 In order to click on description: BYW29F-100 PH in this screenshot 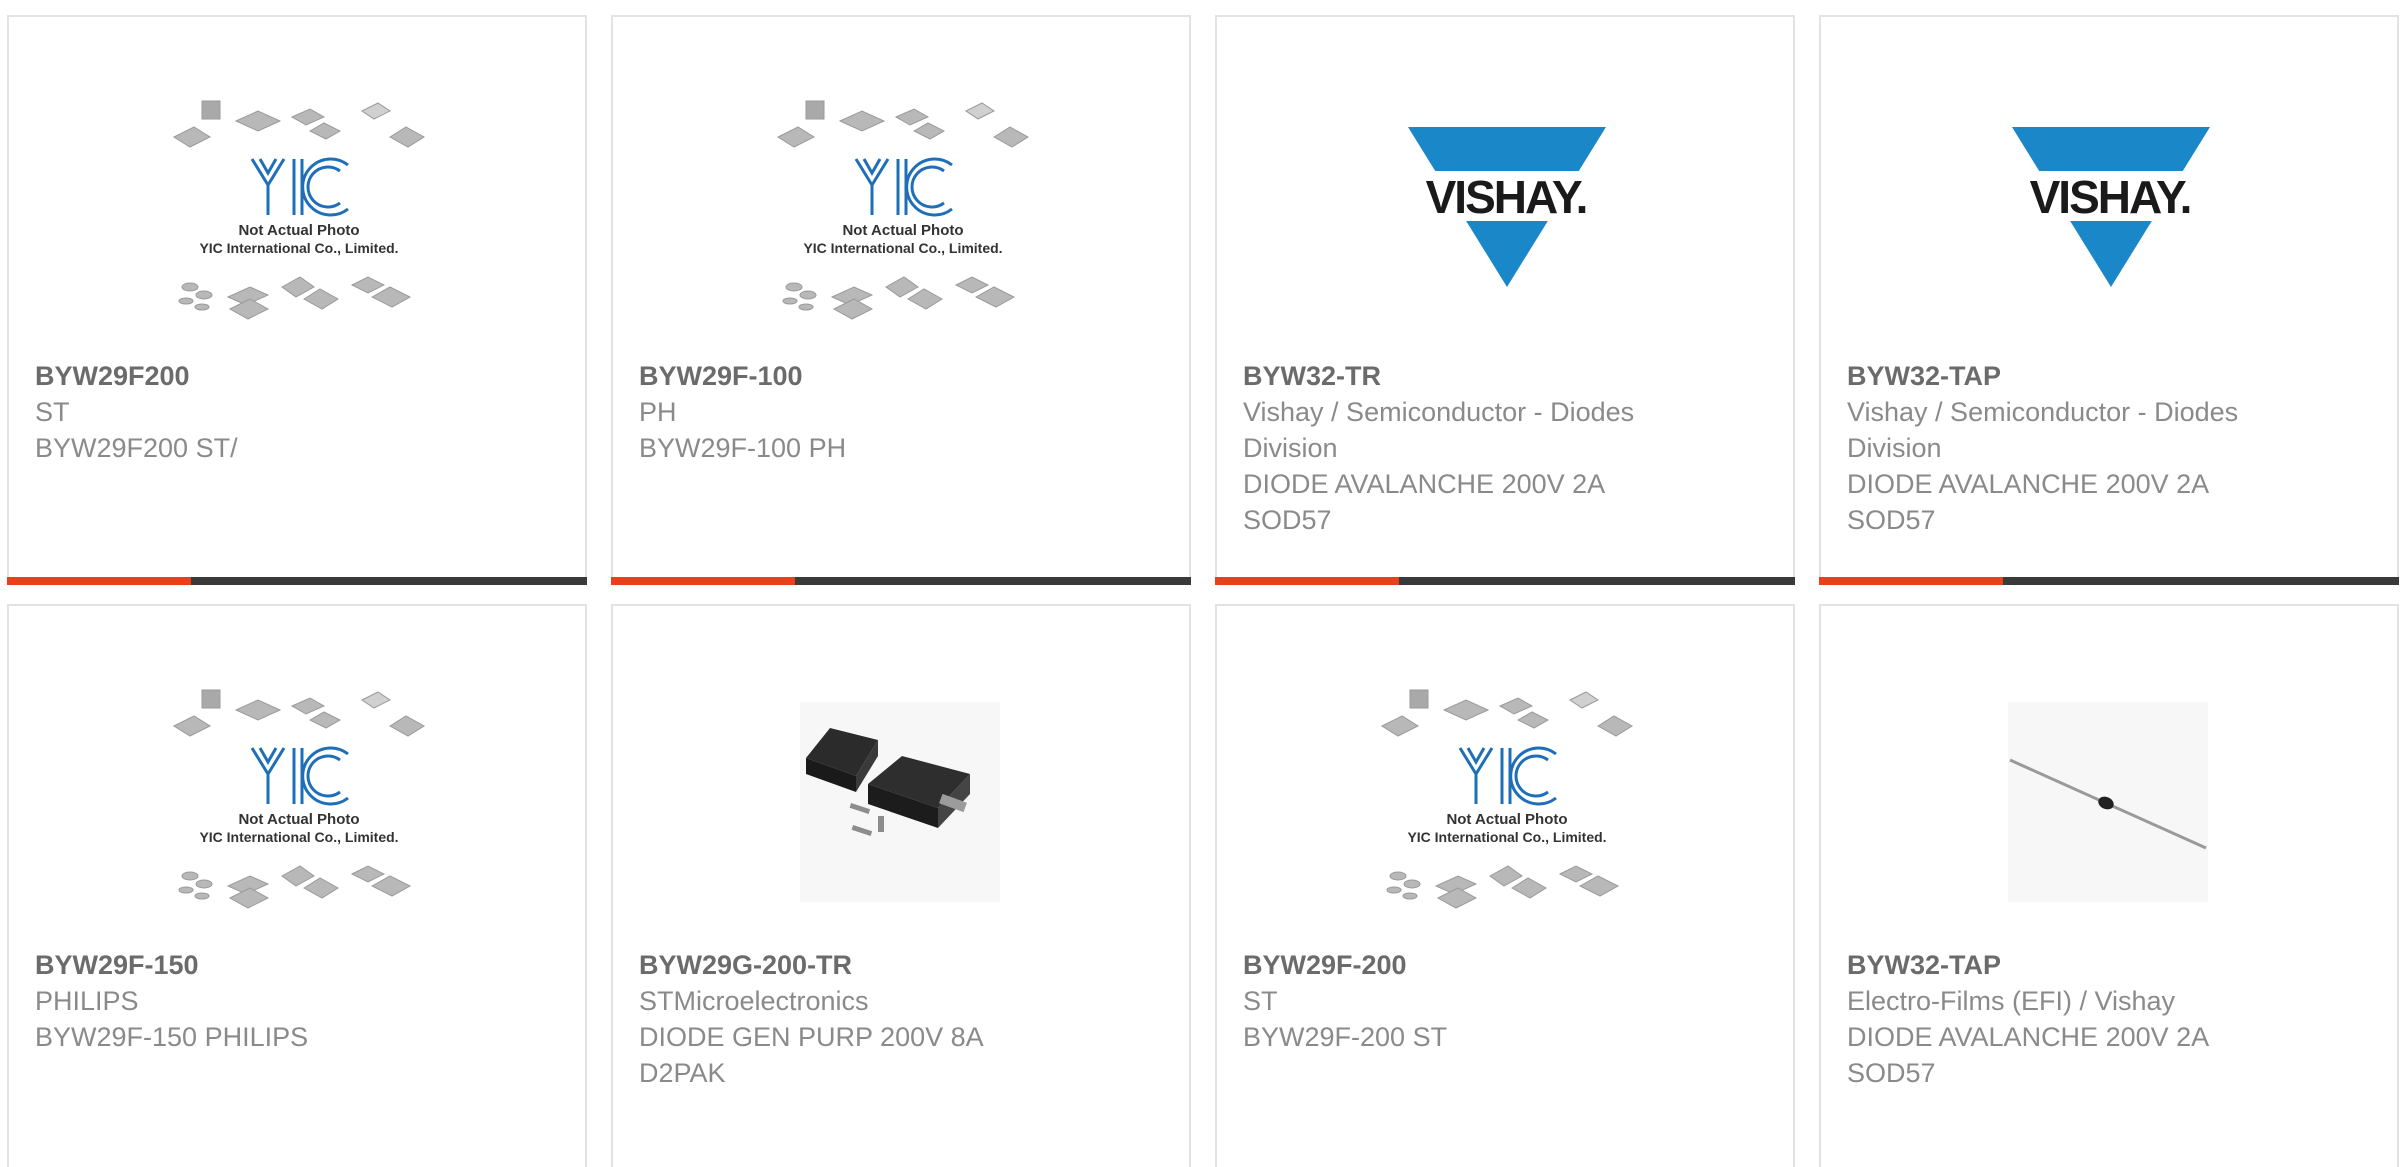, I will do `click(743, 448)`.